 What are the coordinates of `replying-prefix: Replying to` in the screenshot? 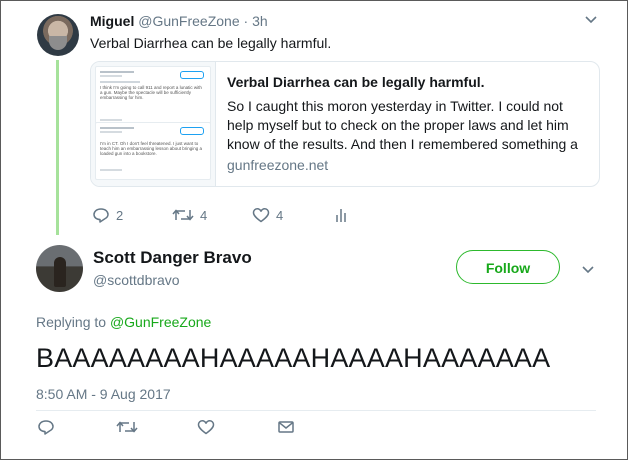 It's located at (71, 322).